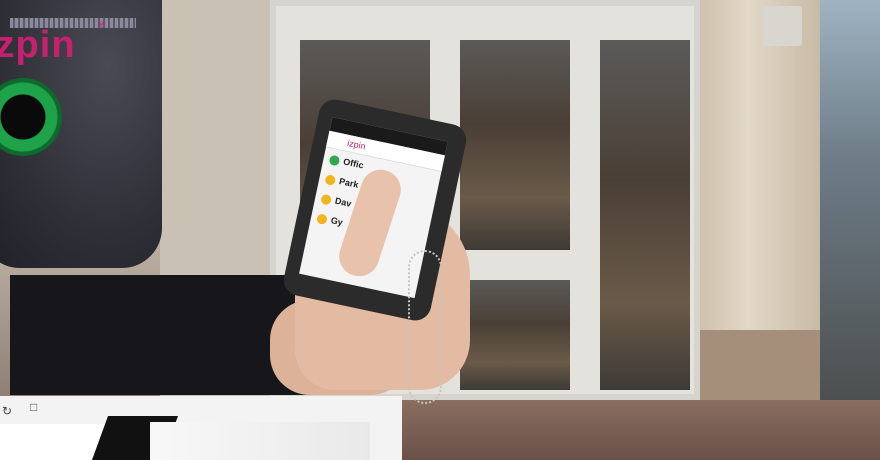 This screenshot has width=880, height=460. Describe the element at coordinates (343, 202) in the screenshot. I see `phone-list-label: Dav` at that location.